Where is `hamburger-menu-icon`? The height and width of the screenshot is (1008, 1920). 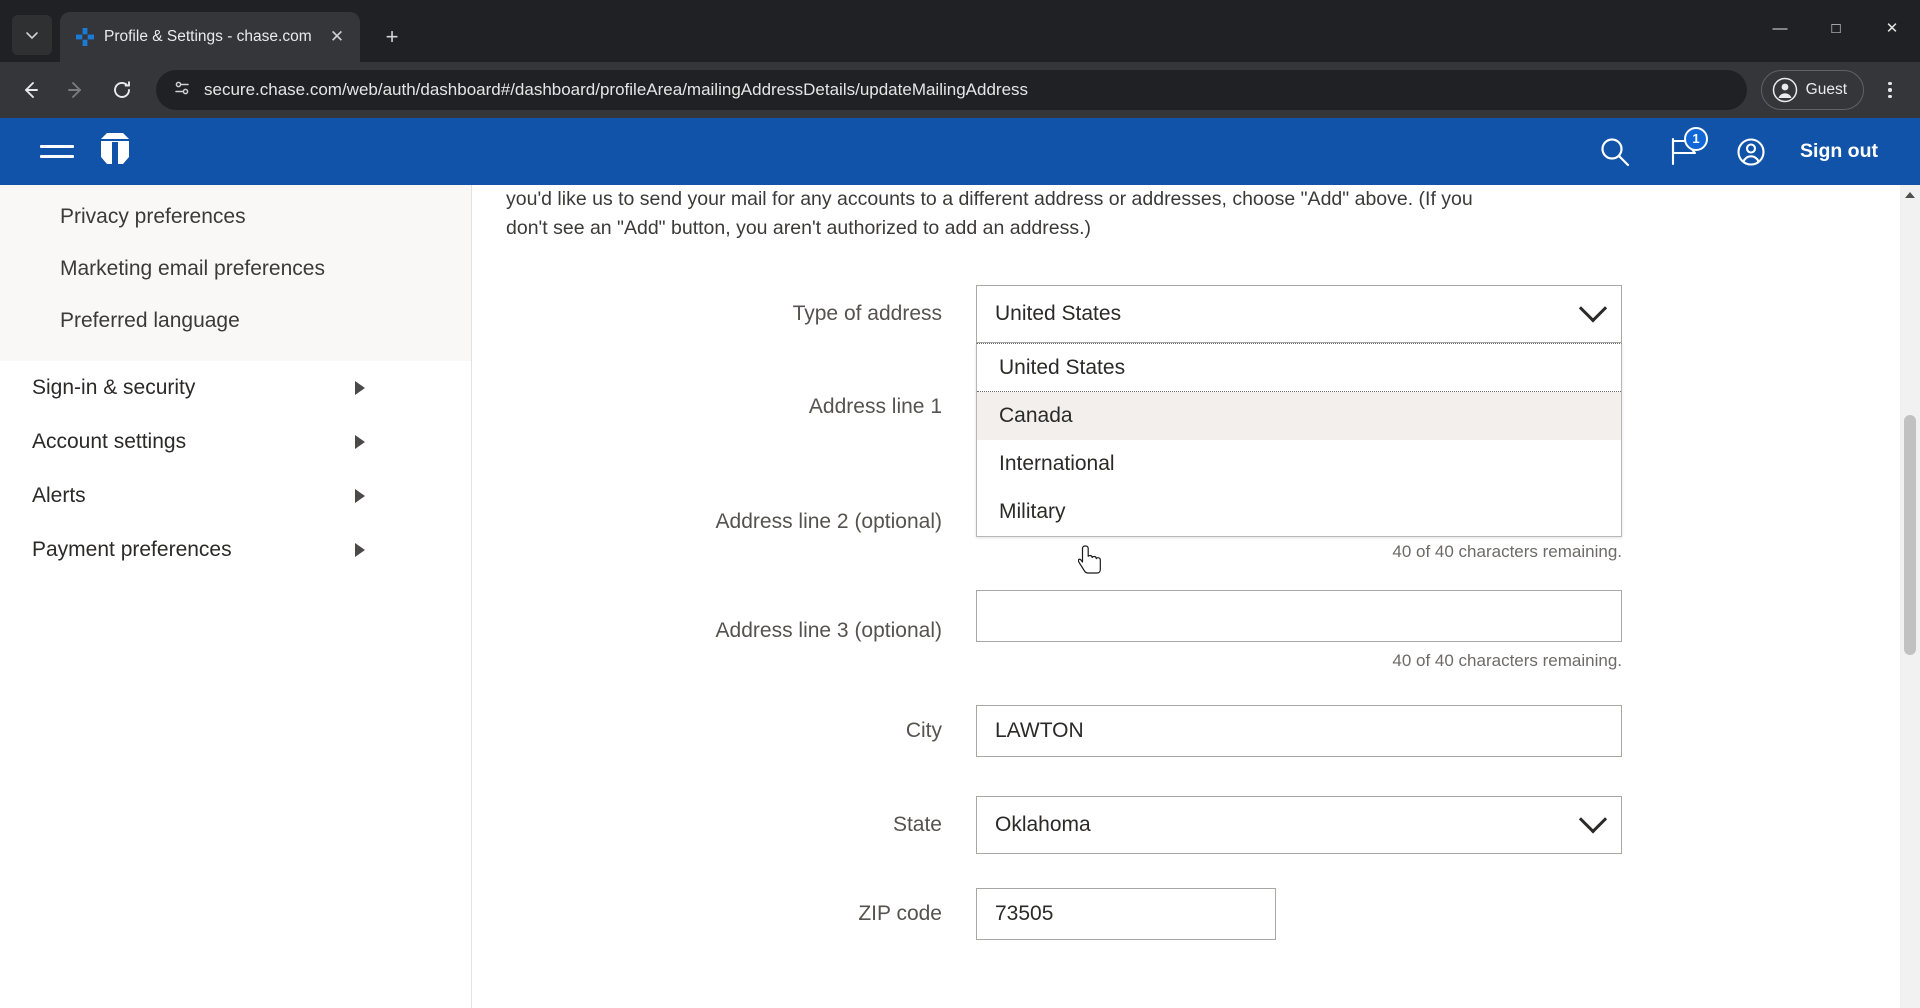
hamburger-menu-icon is located at coordinates (57, 151).